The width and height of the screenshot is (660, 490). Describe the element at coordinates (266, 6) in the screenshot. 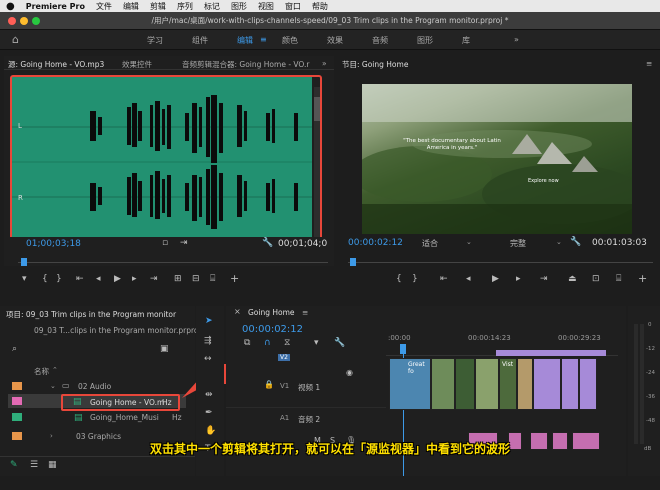

I see `menu-view: 视图` at that location.